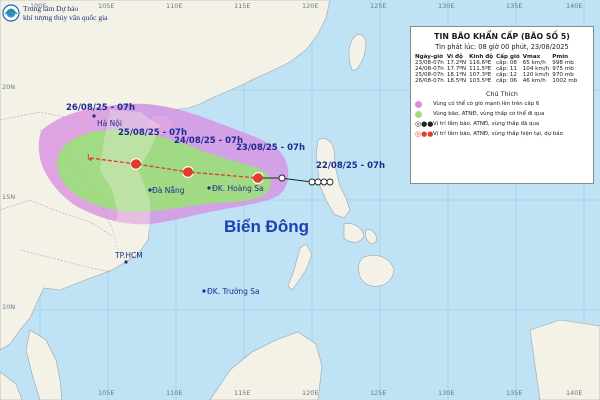 This screenshot has width=600, height=400. I want to click on cell: 18.5ºN, so click(456, 81).